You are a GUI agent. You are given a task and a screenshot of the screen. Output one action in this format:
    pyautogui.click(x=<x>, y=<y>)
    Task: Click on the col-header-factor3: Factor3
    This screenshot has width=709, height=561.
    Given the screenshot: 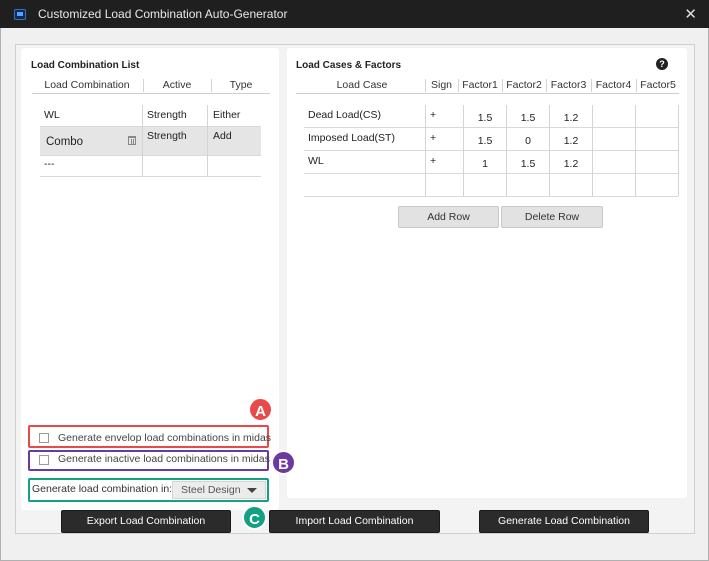 What is the action you would take?
    pyautogui.click(x=568, y=85)
    